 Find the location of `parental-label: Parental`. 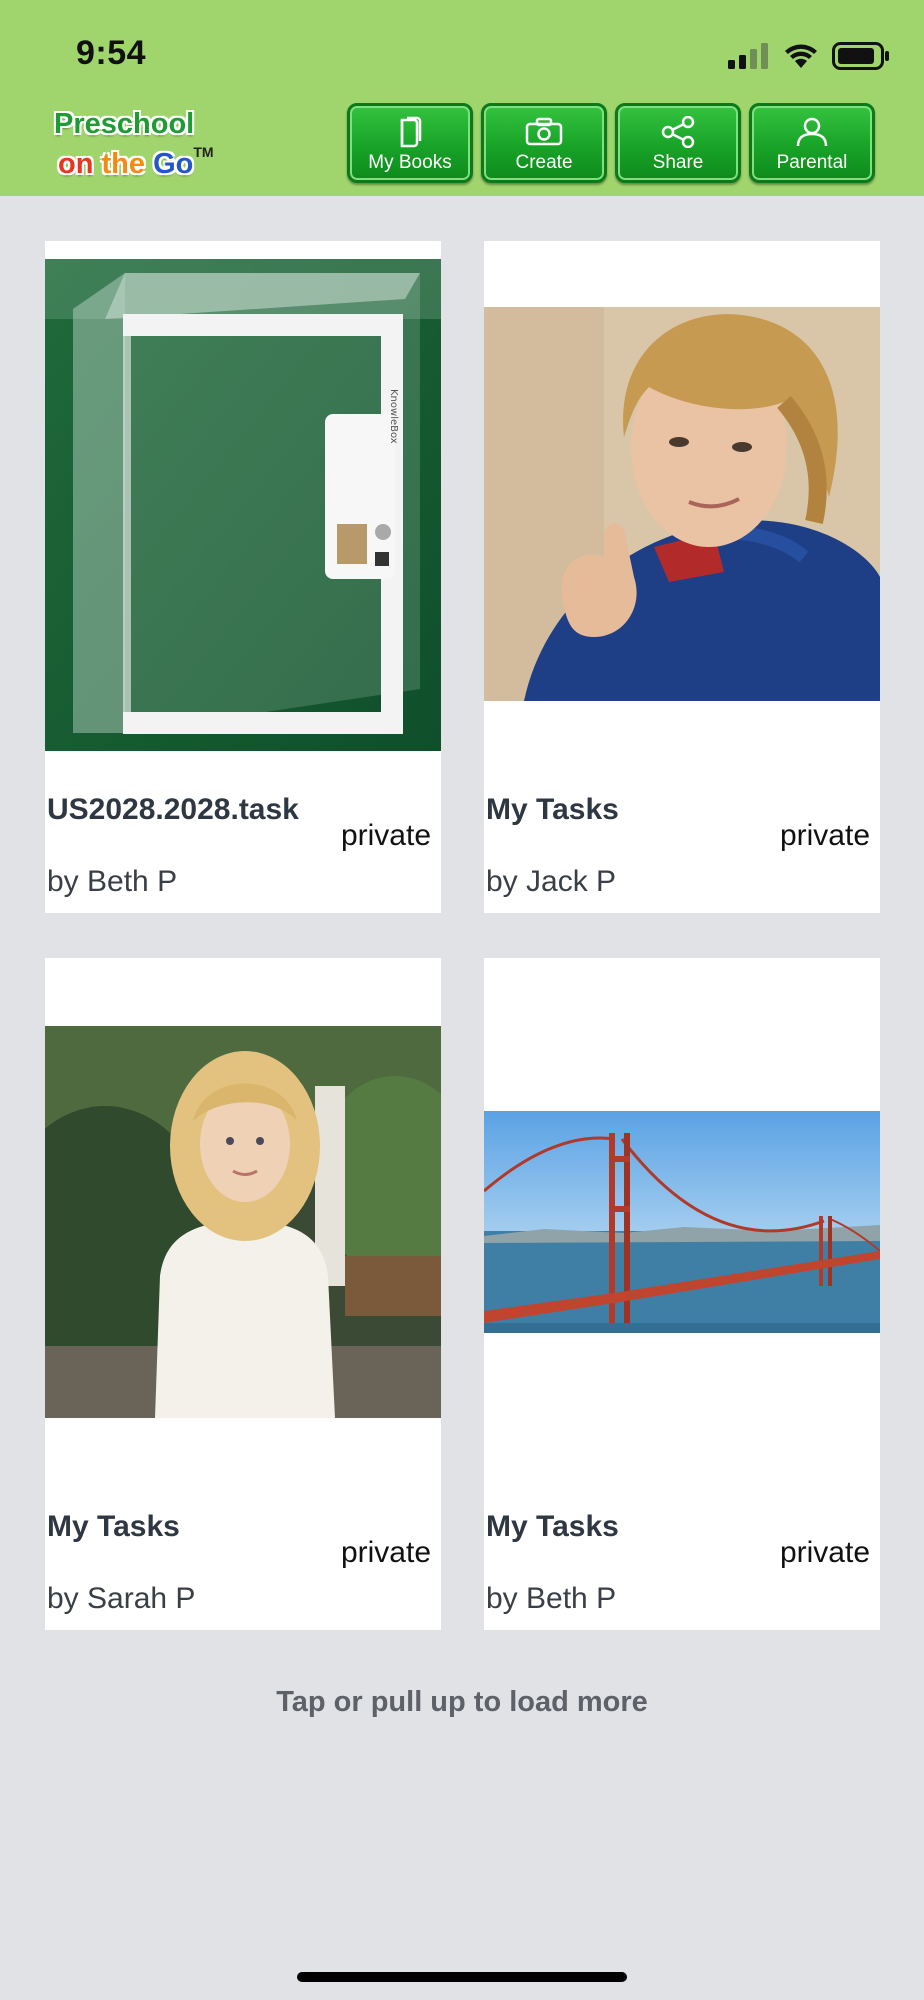

parental-label: Parental is located at coordinates (812, 162).